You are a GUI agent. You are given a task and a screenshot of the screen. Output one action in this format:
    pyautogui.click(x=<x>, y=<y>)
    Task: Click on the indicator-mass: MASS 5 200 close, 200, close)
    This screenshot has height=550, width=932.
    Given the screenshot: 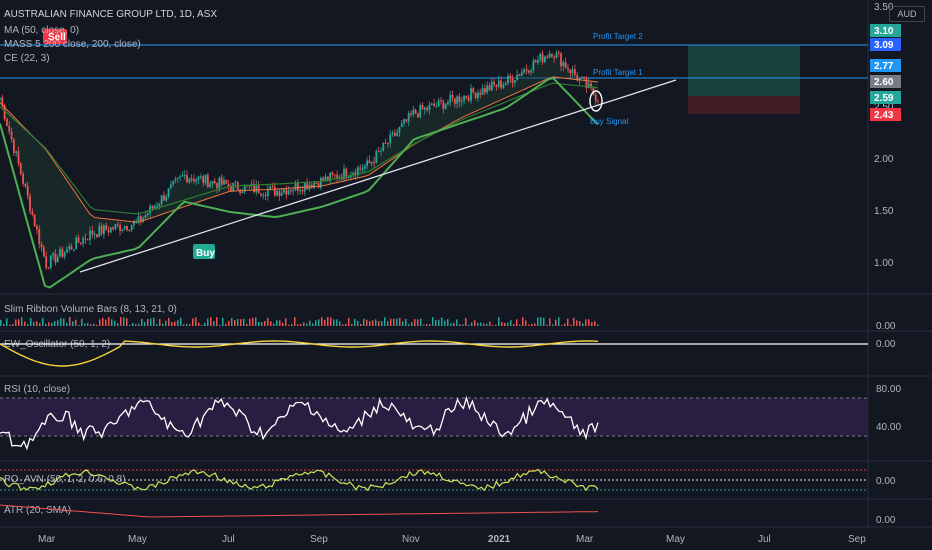 What is the action you would take?
    pyautogui.click(x=72, y=44)
    